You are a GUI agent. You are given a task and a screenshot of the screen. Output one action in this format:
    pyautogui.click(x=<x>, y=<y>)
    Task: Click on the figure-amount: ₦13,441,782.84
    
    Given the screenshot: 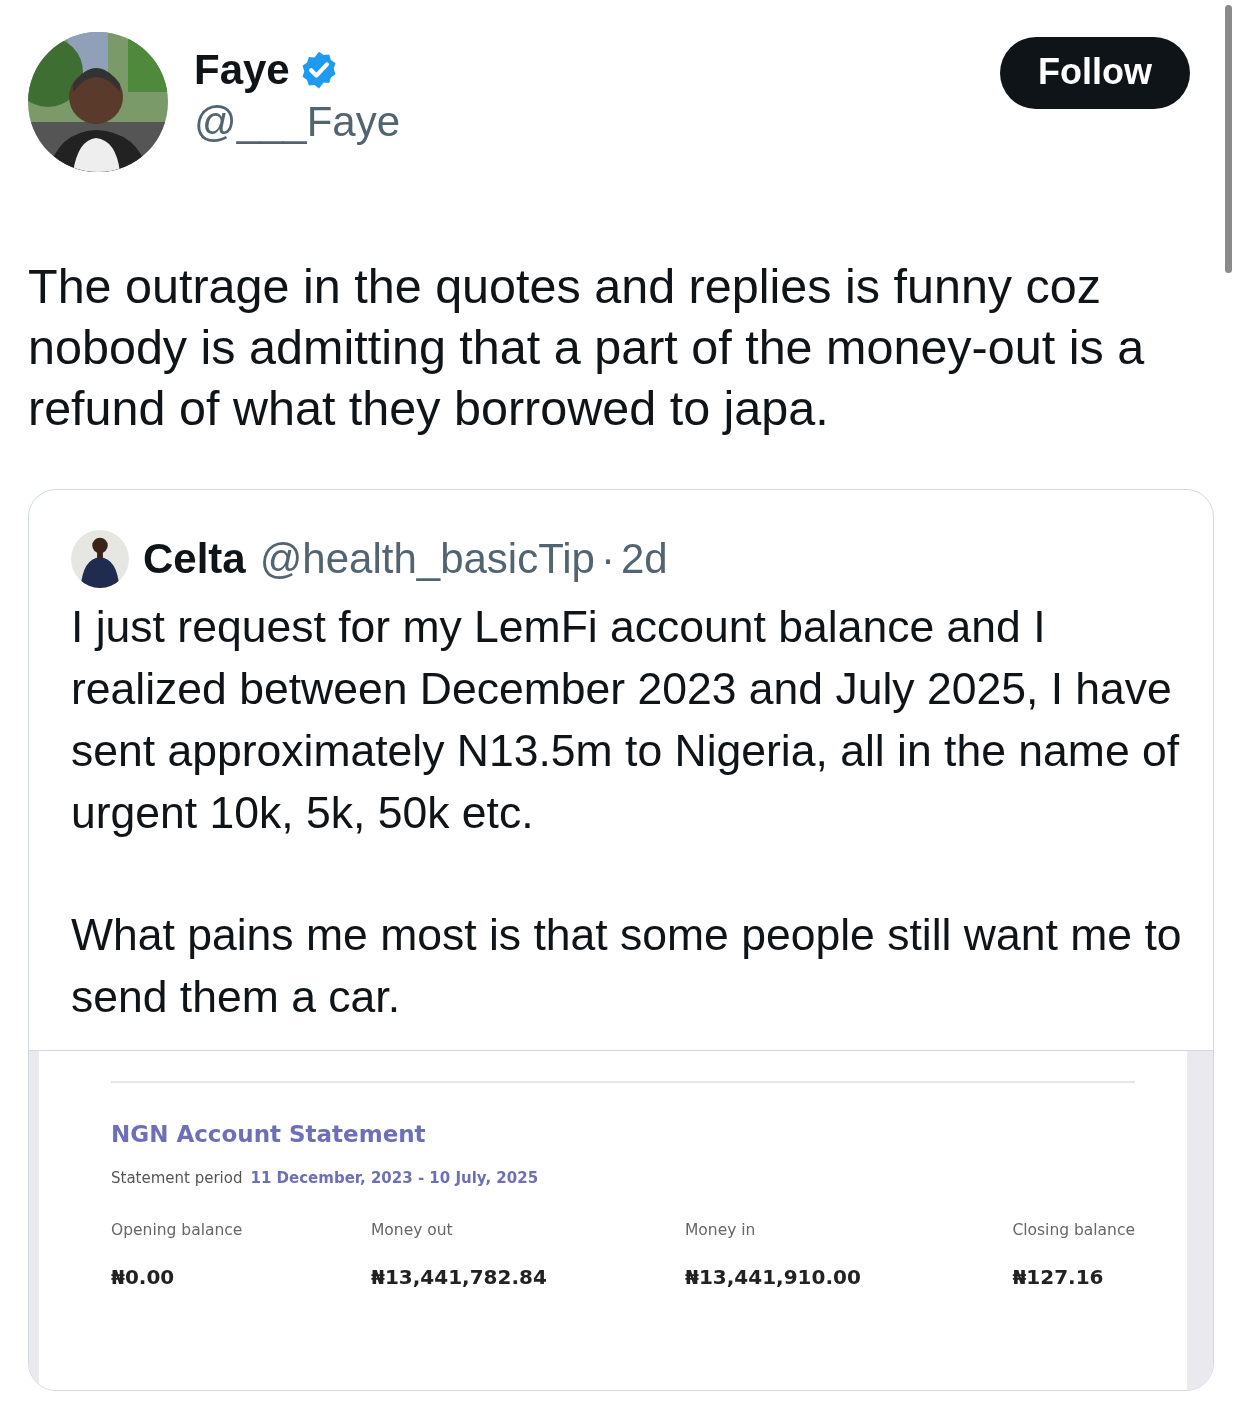 What is the action you would take?
    pyautogui.click(x=459, y=1277)
    